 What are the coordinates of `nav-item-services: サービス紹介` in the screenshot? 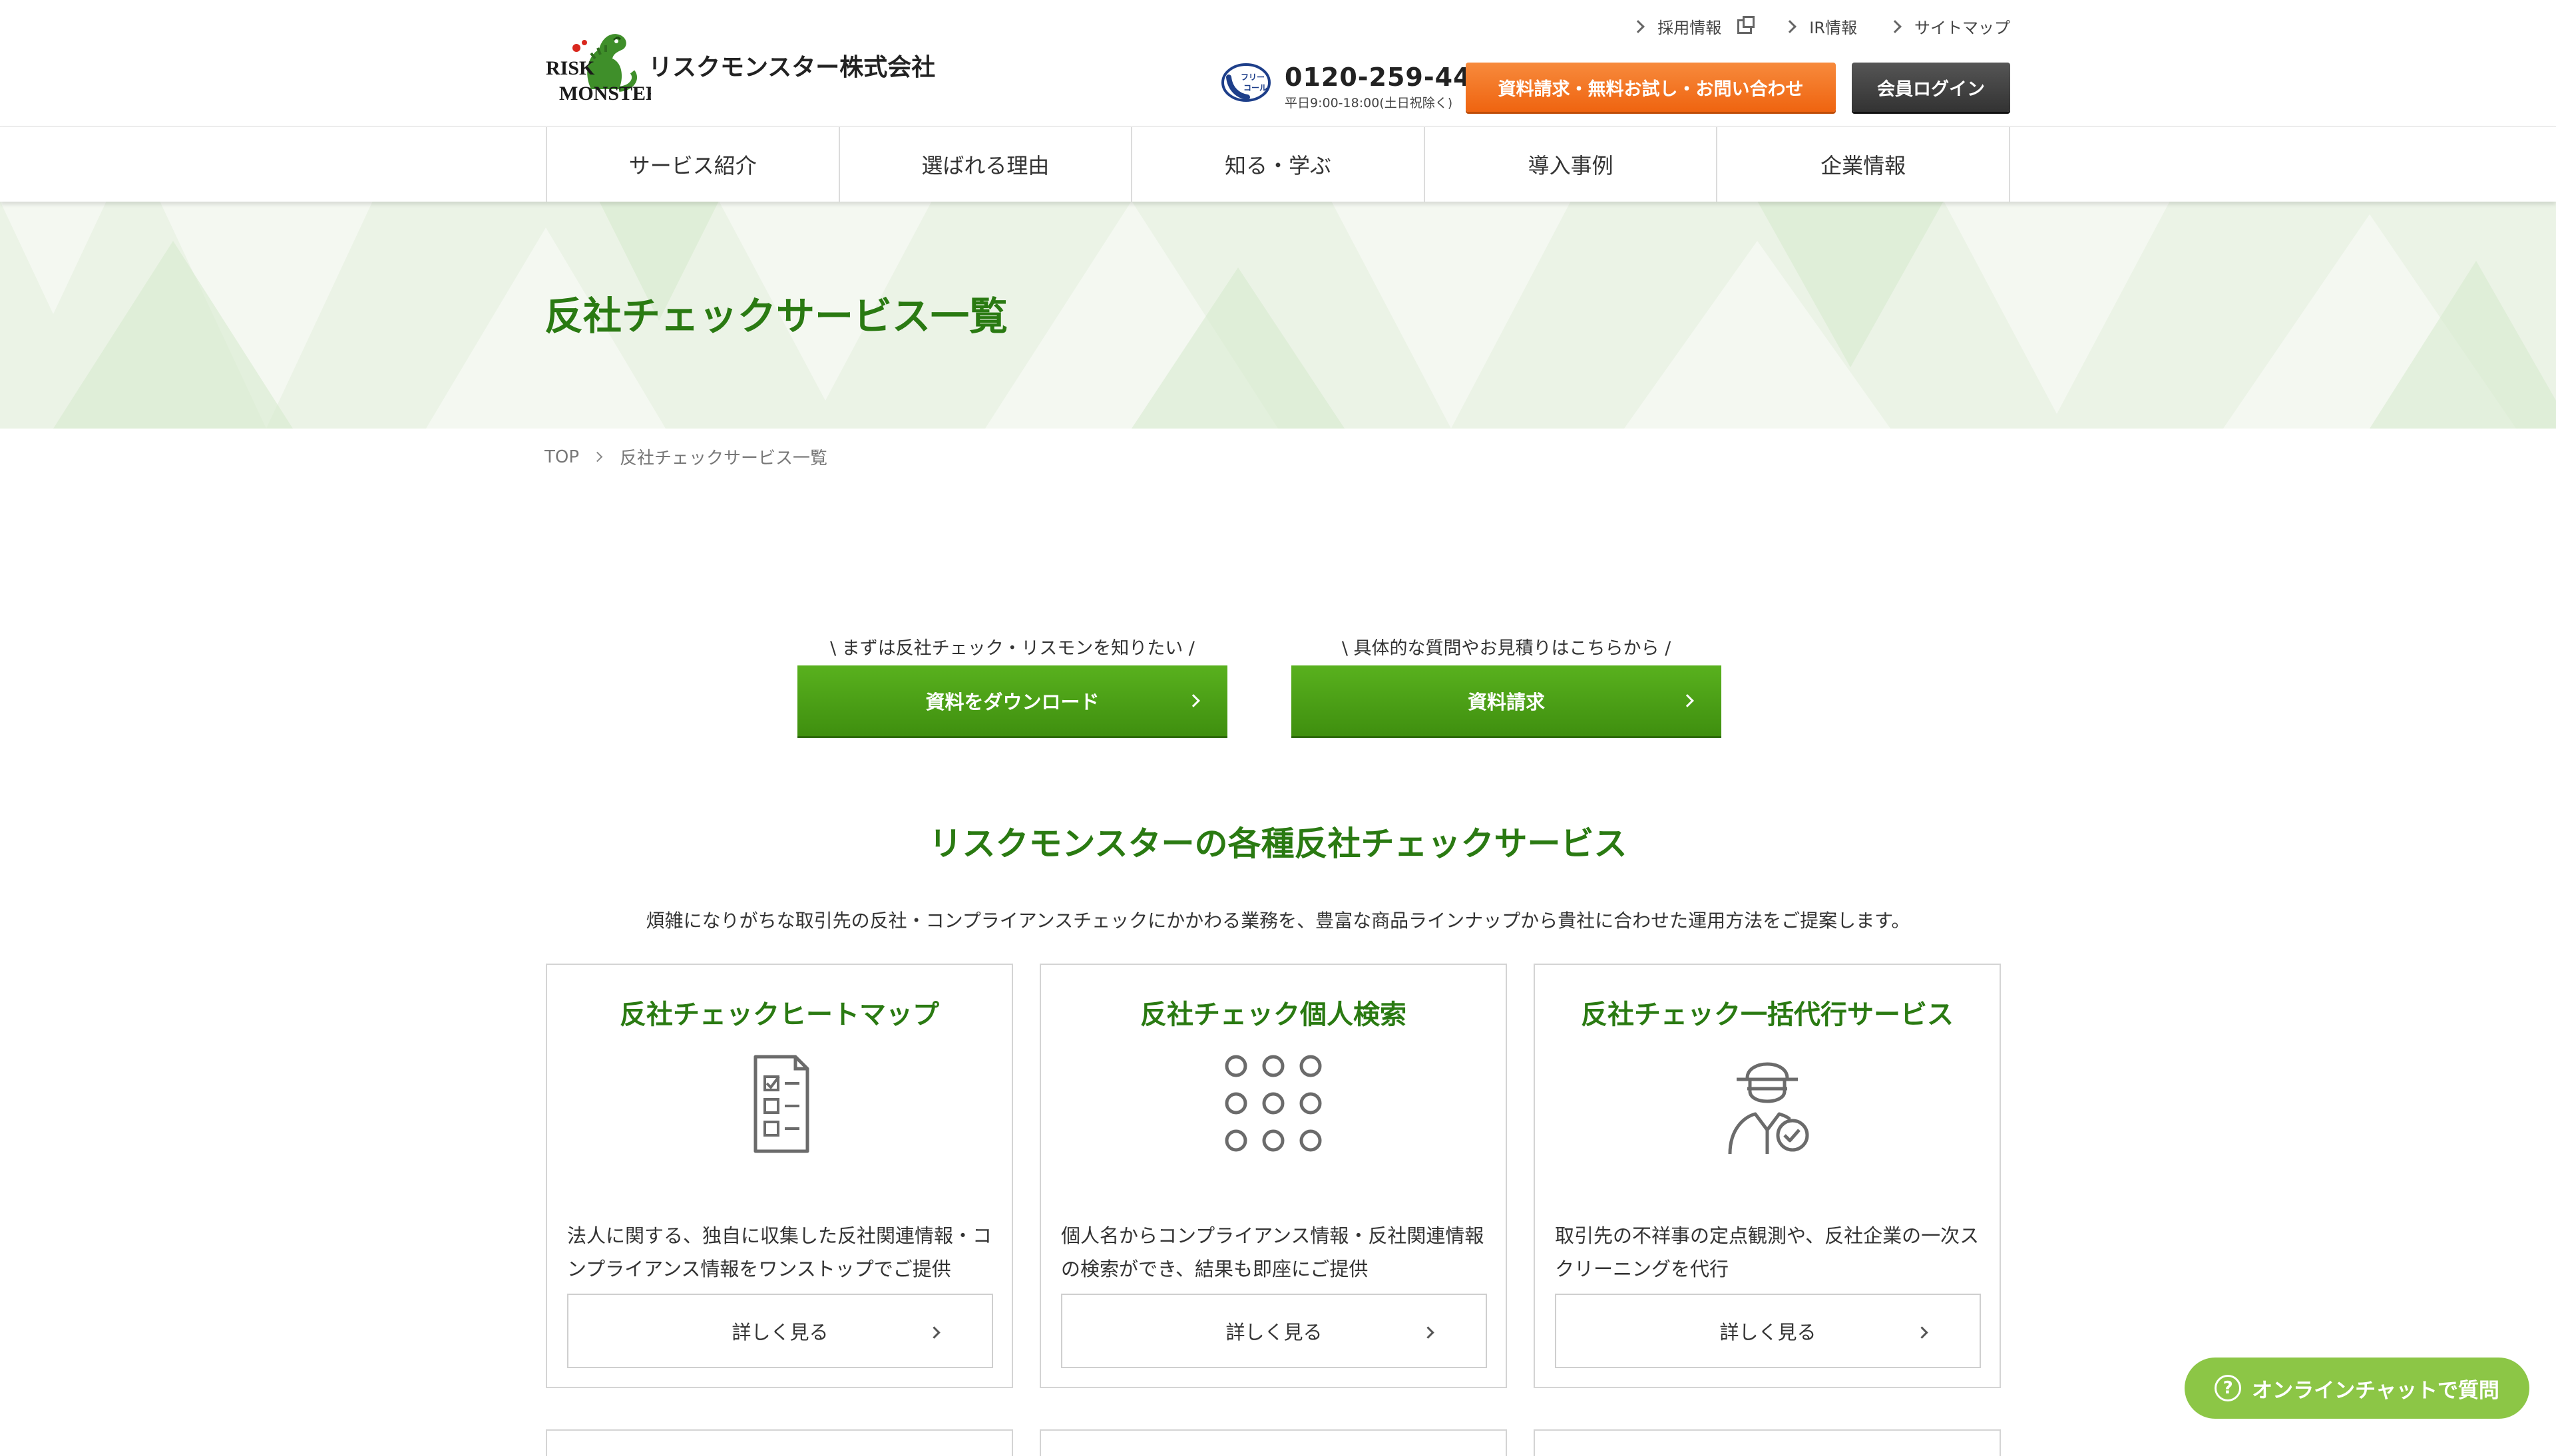 It's located at (693, 164).